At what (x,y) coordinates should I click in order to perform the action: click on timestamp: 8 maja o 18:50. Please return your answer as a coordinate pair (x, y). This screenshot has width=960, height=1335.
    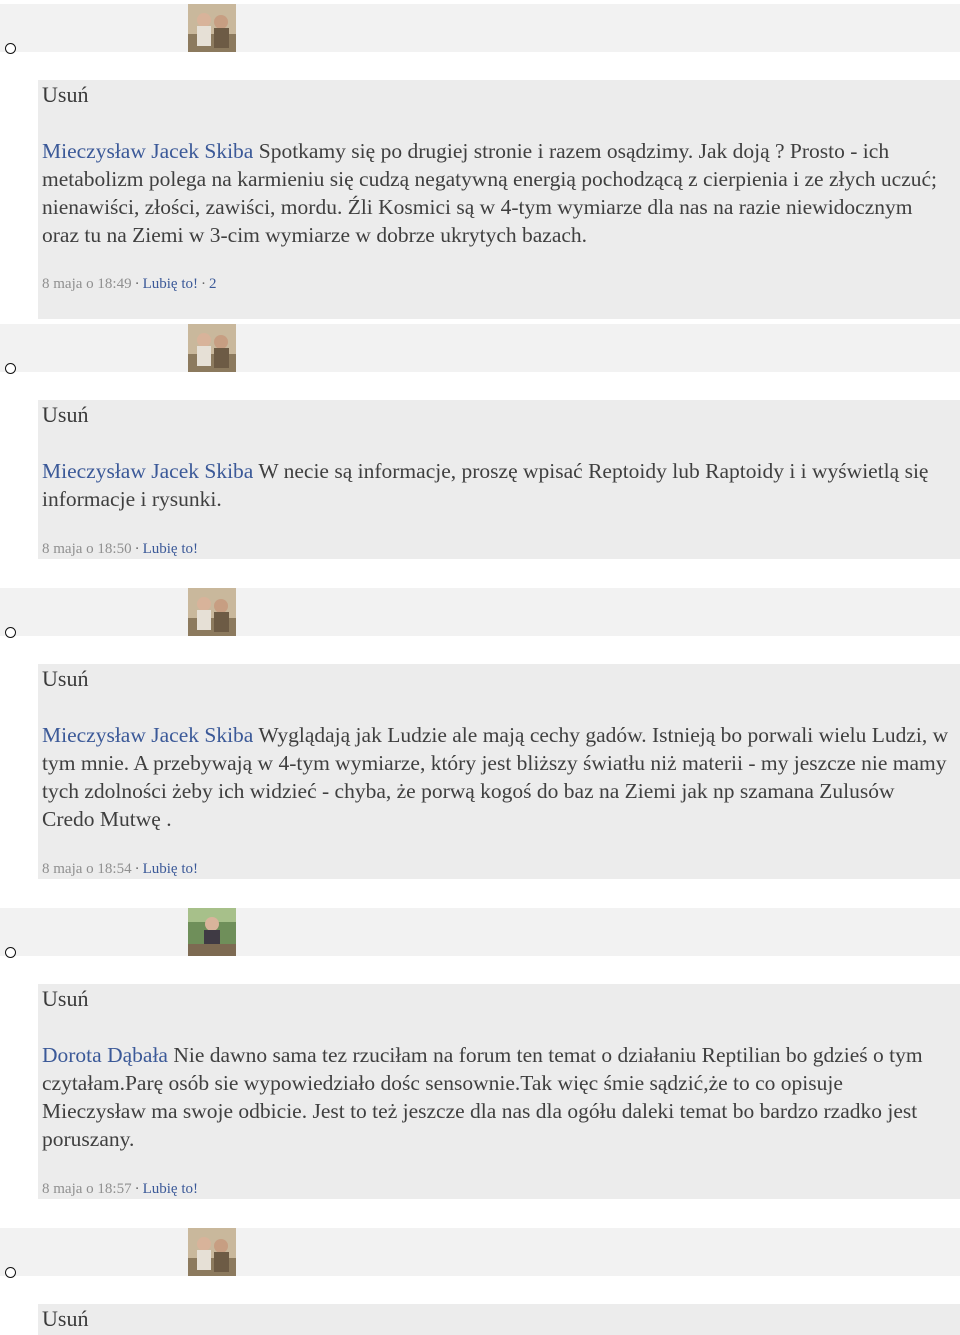
    Looking at the image, I should click on (87, 549).